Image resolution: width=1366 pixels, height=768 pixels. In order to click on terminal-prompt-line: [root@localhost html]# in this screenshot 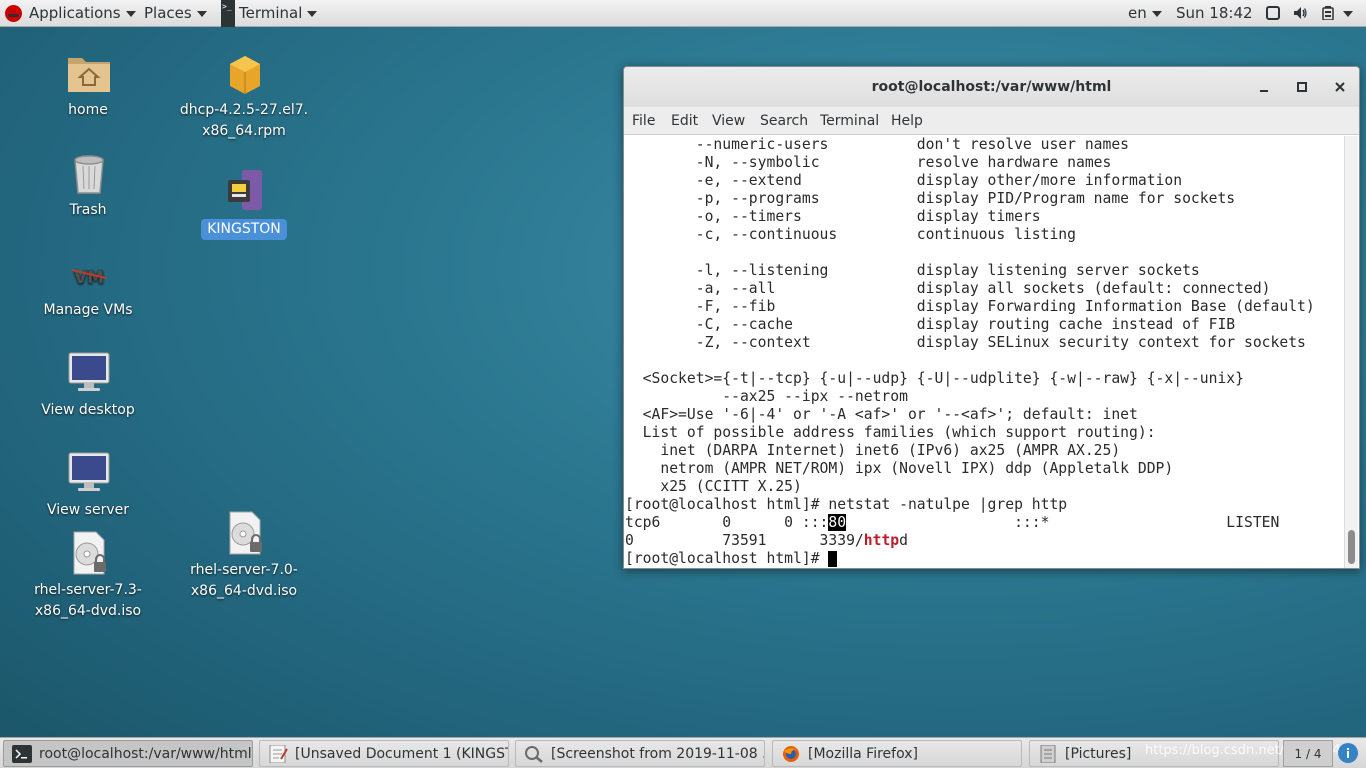, I will do `click(731, 559)`.